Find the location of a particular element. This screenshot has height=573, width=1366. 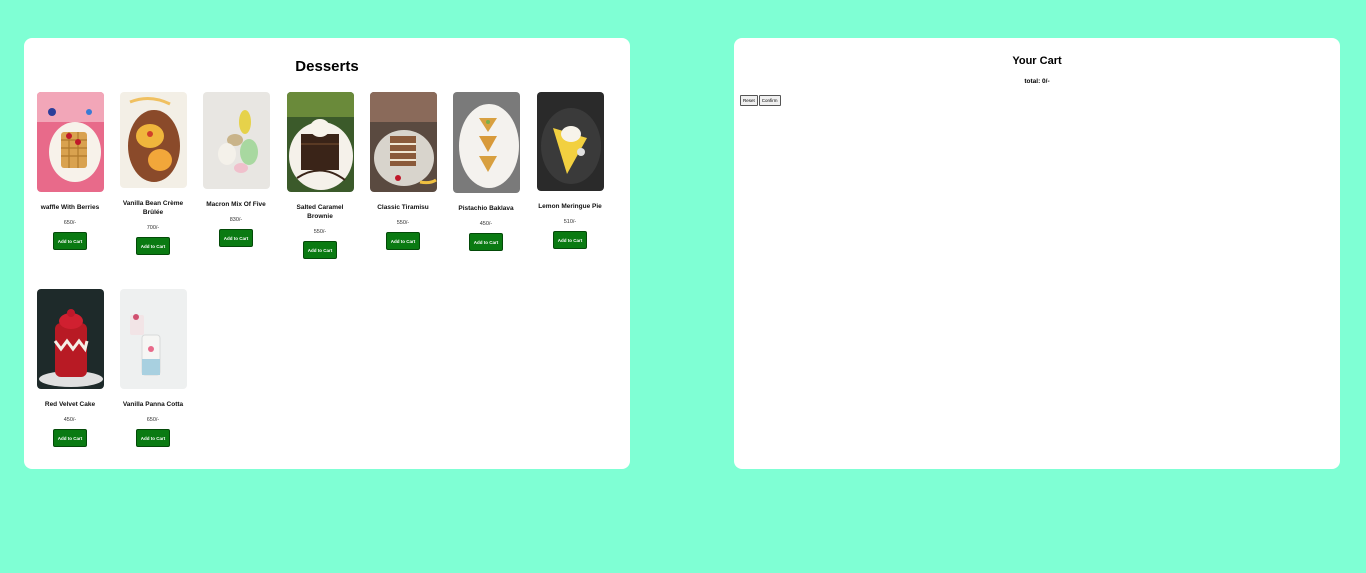

product-name: Vanilla Panna Cotta is located at coordinates (153, 404).